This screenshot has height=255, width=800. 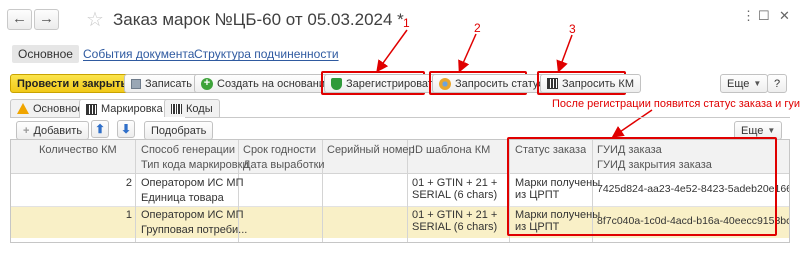 What do you see at coordinates (451, 150) in the screenshot?
I see `header-template-id: ID шаблона КМ` at bounding box center [451, 150].